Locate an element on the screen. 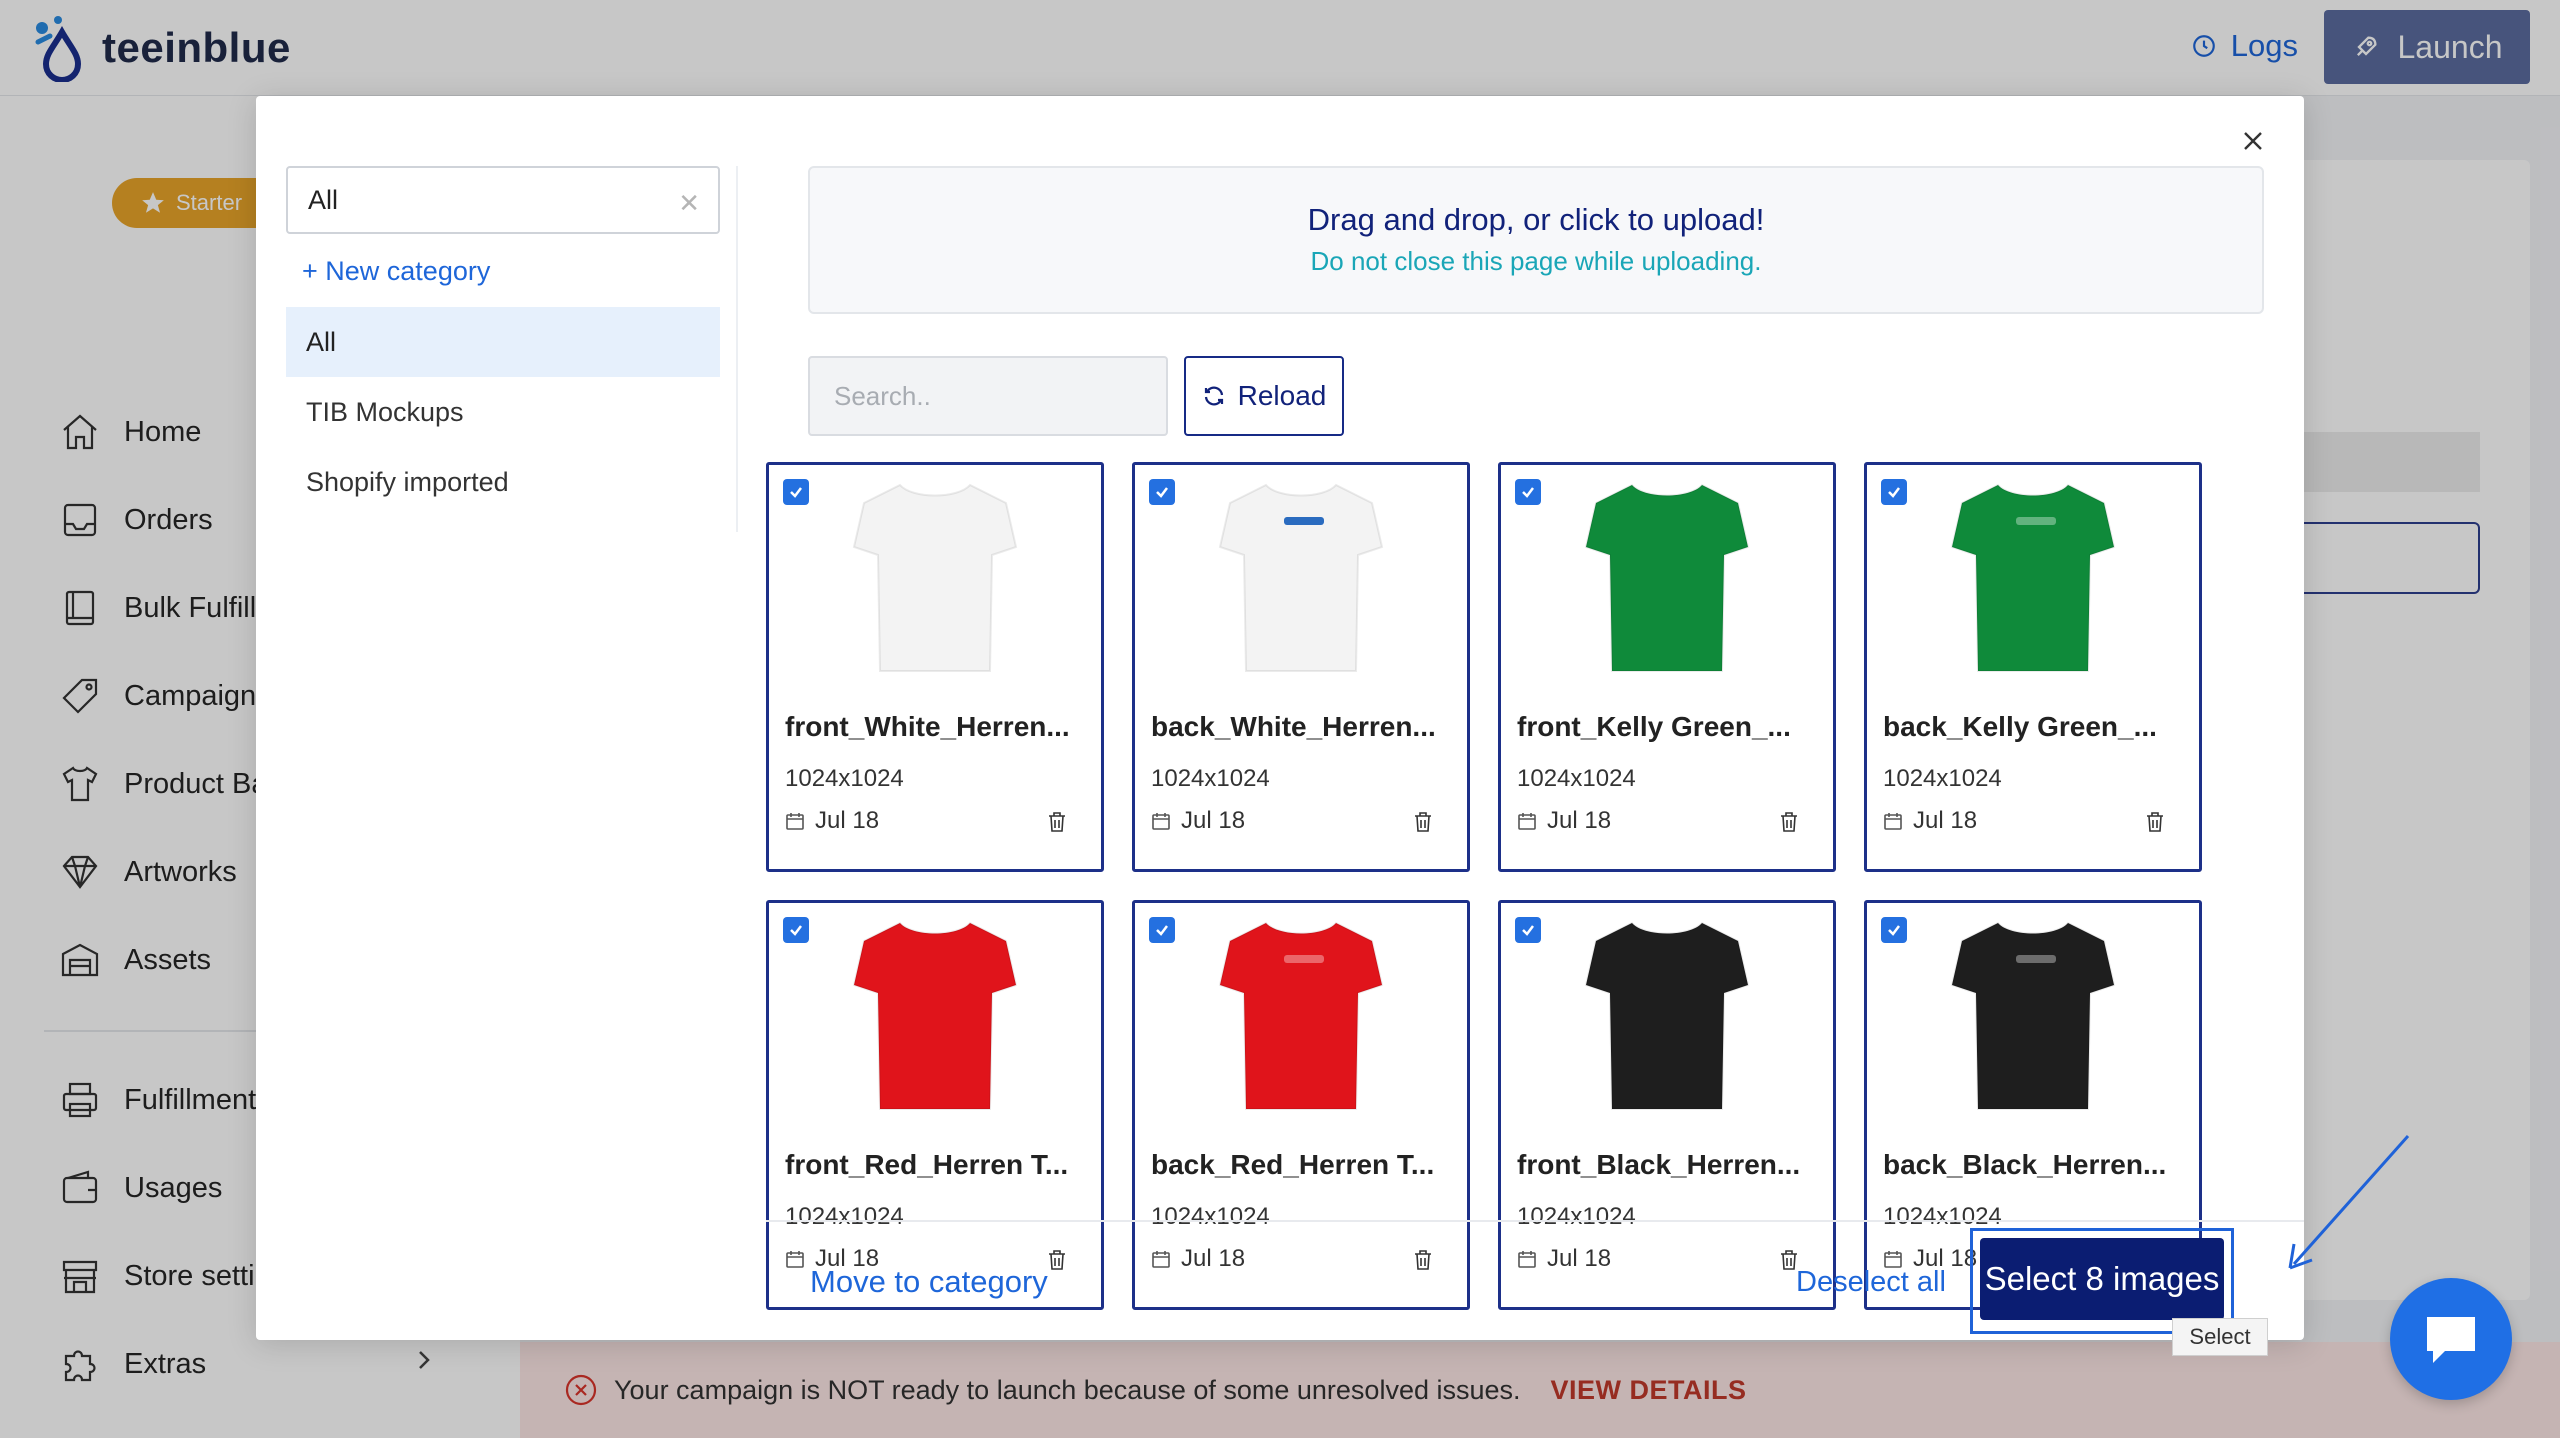 The image size is (2560, 1438). category-select: All ✕ is located at coordinates (503, 200).